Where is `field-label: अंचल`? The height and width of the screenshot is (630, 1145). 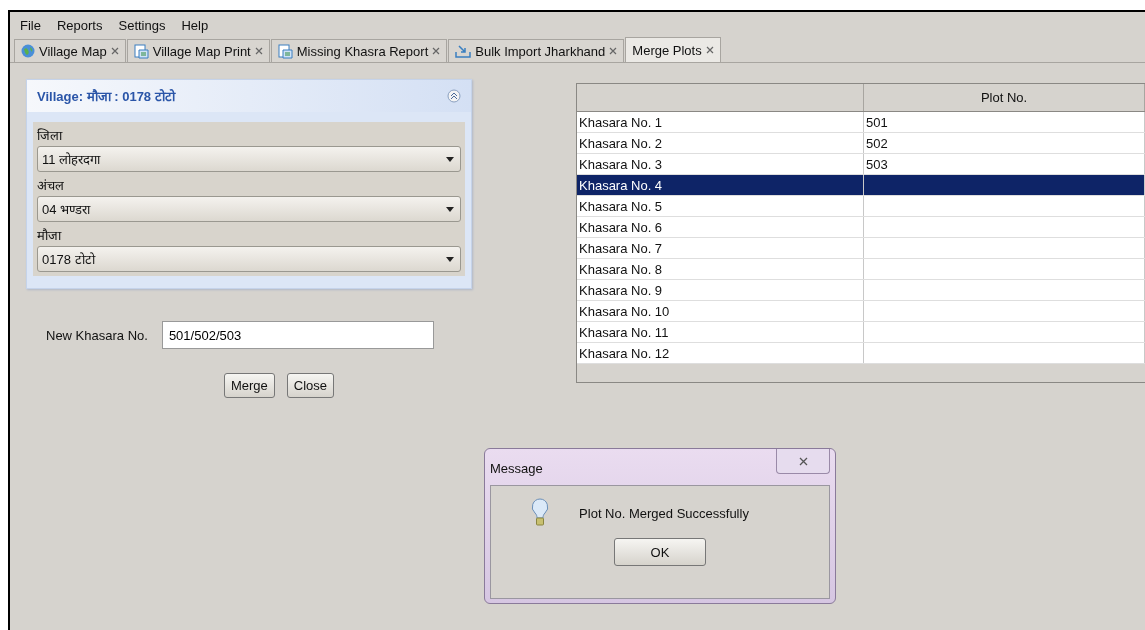
field-label: अंचल is located at coordinates (51, 186).